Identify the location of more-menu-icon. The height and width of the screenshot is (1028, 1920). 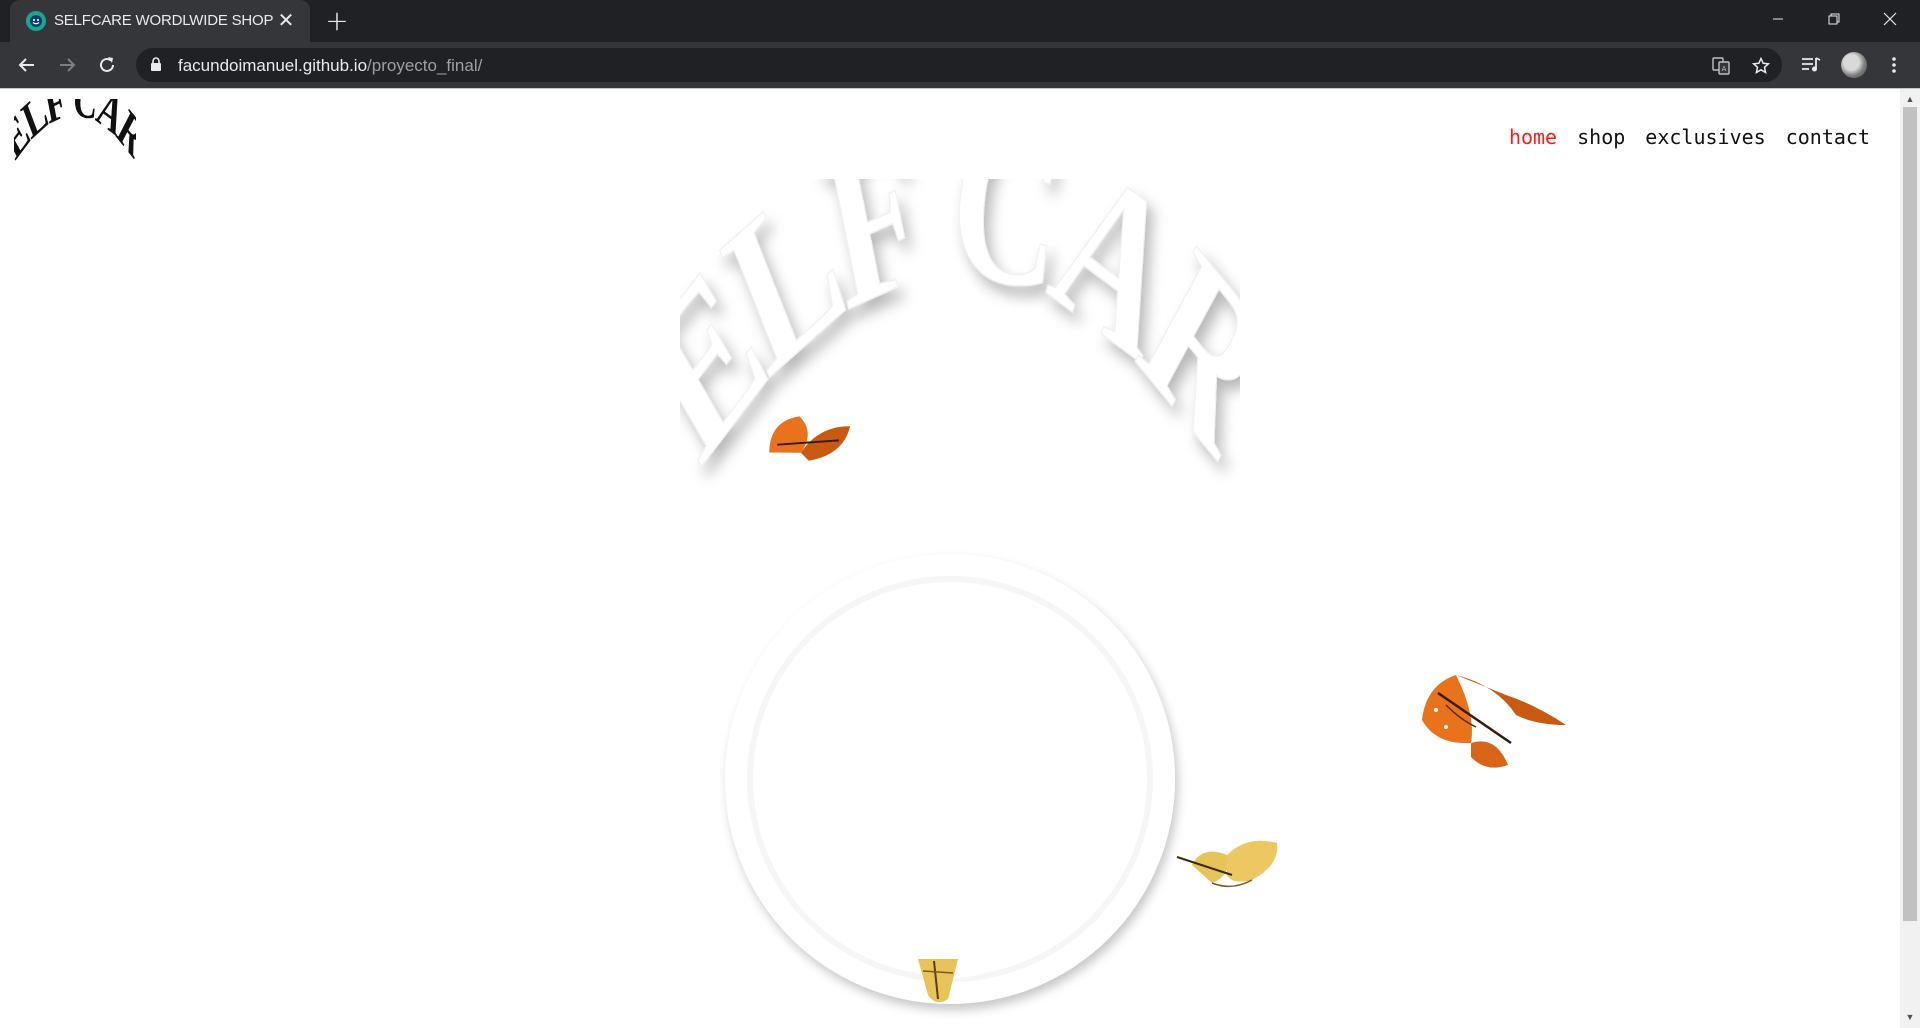
(1894, 65).